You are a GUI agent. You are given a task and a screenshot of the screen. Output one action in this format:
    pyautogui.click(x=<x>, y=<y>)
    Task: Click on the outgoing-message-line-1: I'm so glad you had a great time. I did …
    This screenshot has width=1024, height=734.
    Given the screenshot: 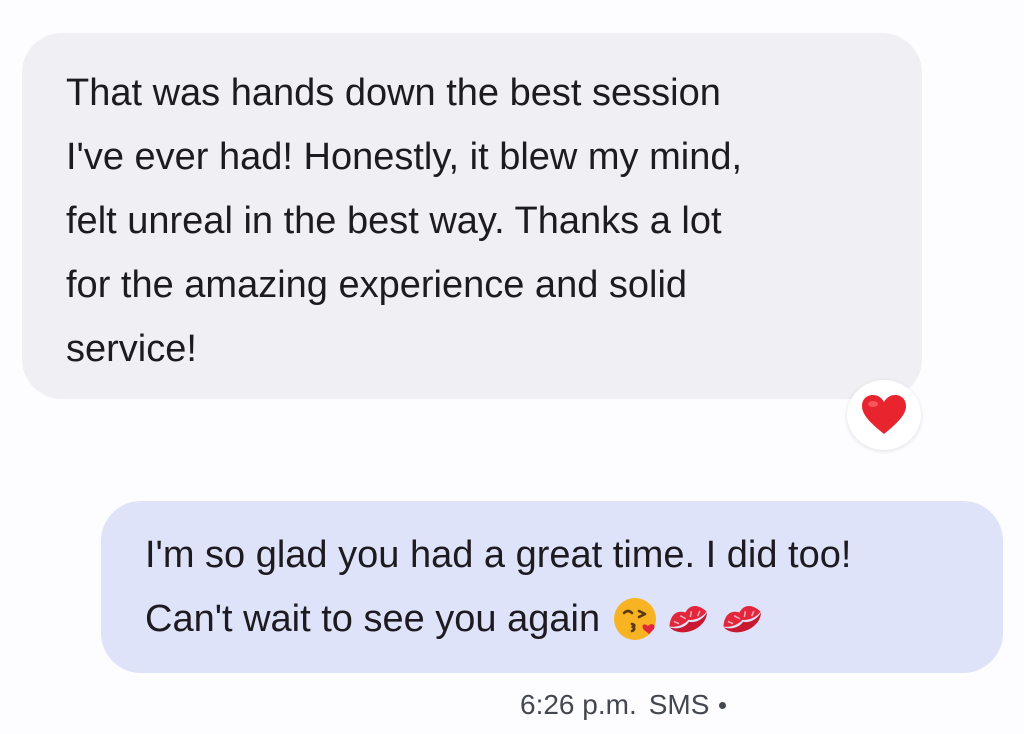 What is the action you would take?
    pyautogui.click(x=498, y=555)
    